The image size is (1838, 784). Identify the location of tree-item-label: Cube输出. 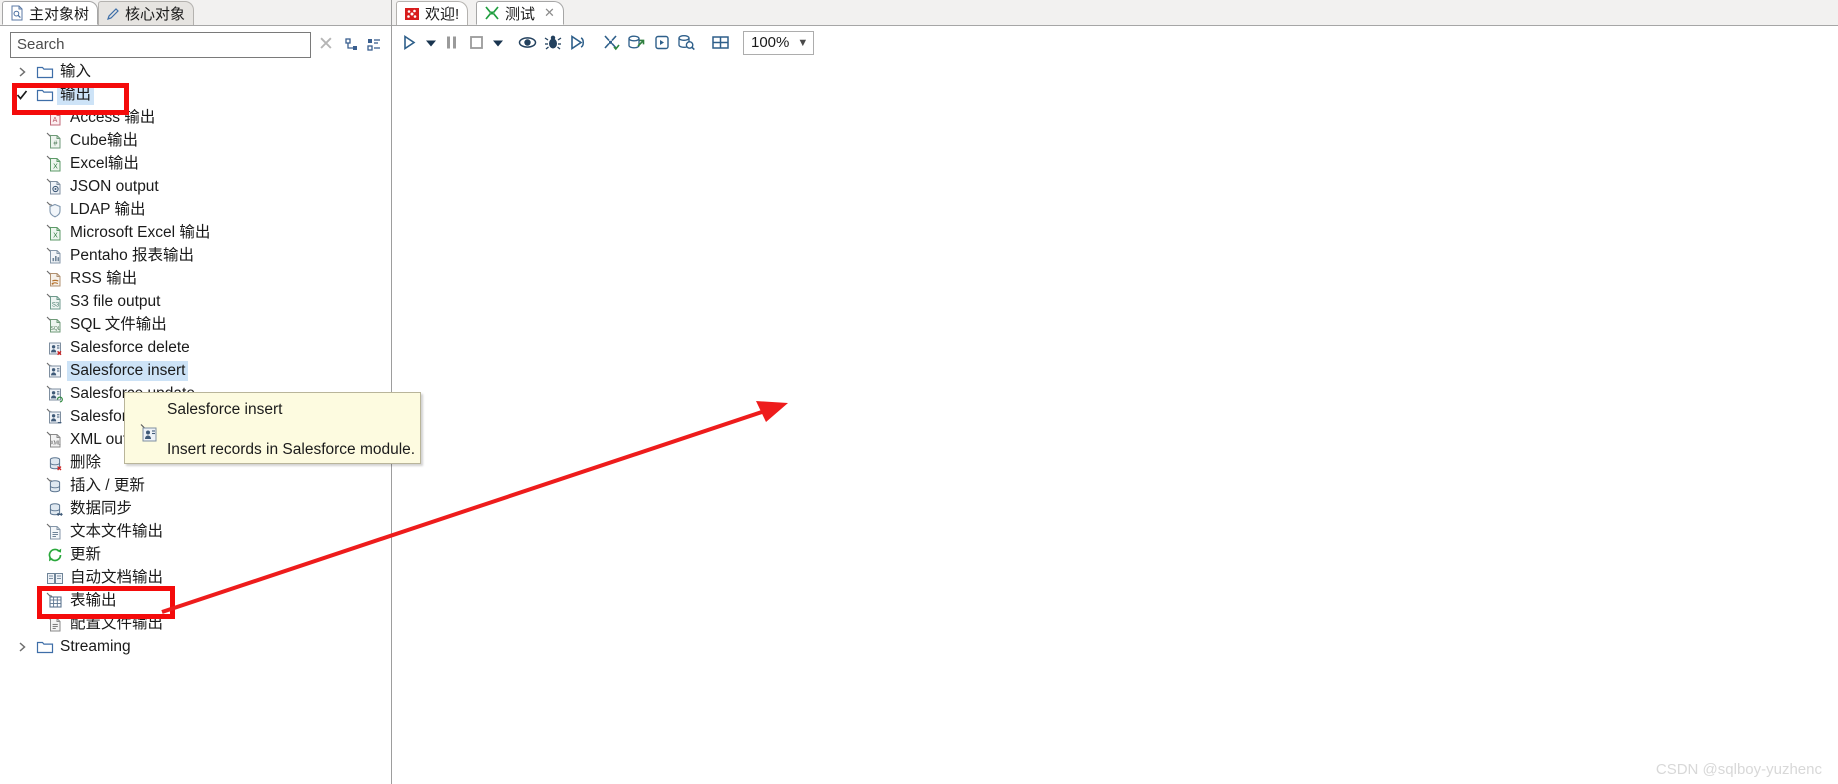
(104, 140).